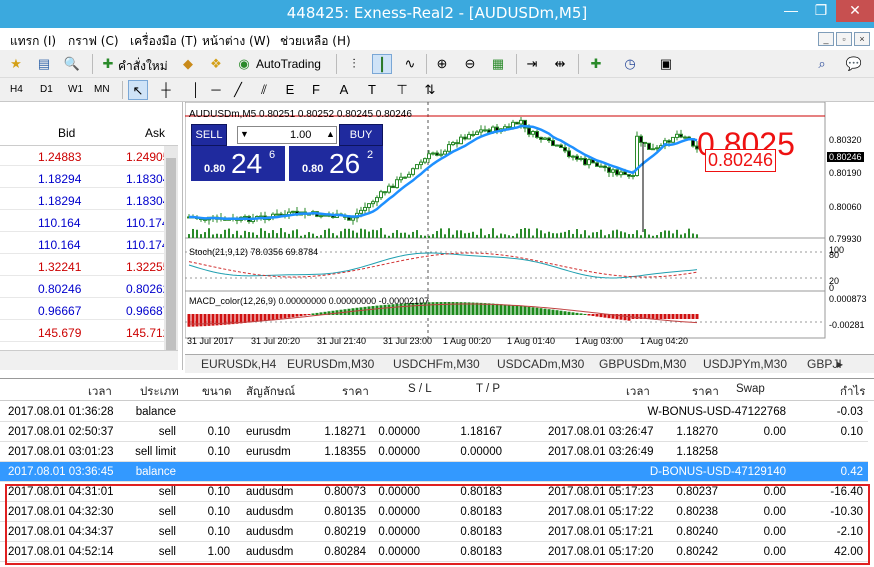 The height and width of the screenshot is (567, 874). Describe the element at coordinates (355, 392) in the screenshot. I see `col-price: ราคา` at that location.